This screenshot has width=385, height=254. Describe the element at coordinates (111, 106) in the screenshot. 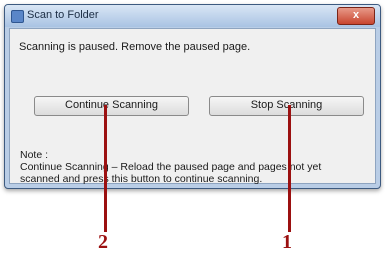

I see `continue-scanning-button: Continue Scanning` at that location.